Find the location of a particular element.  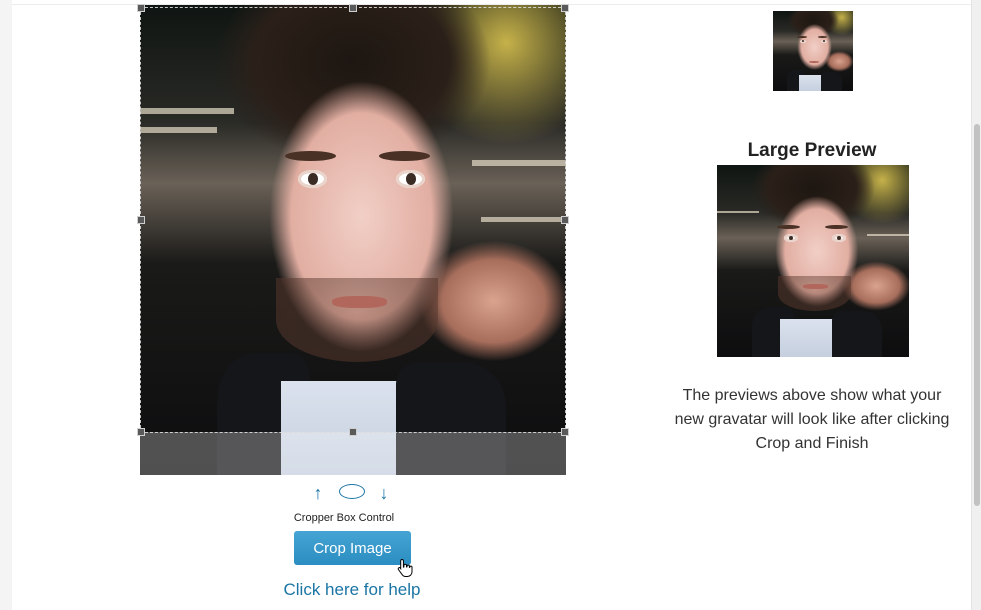

crop-handle-w is located at coordinates (141, 220).